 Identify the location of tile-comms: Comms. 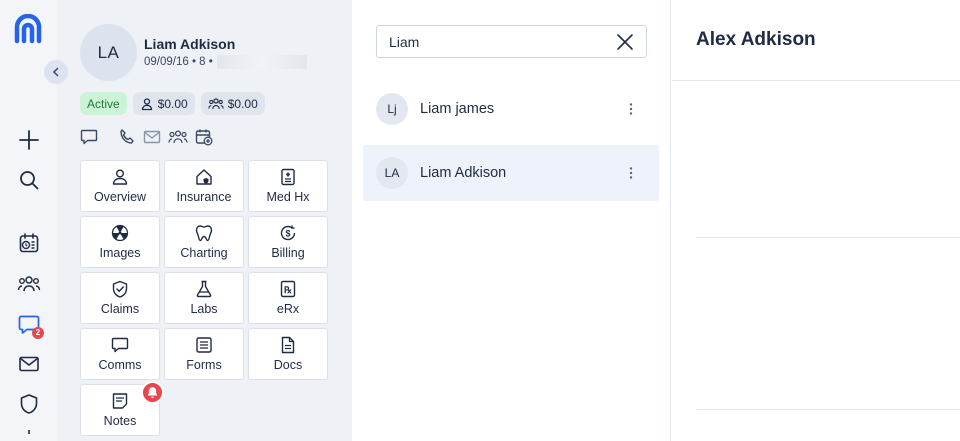
(120, 354).